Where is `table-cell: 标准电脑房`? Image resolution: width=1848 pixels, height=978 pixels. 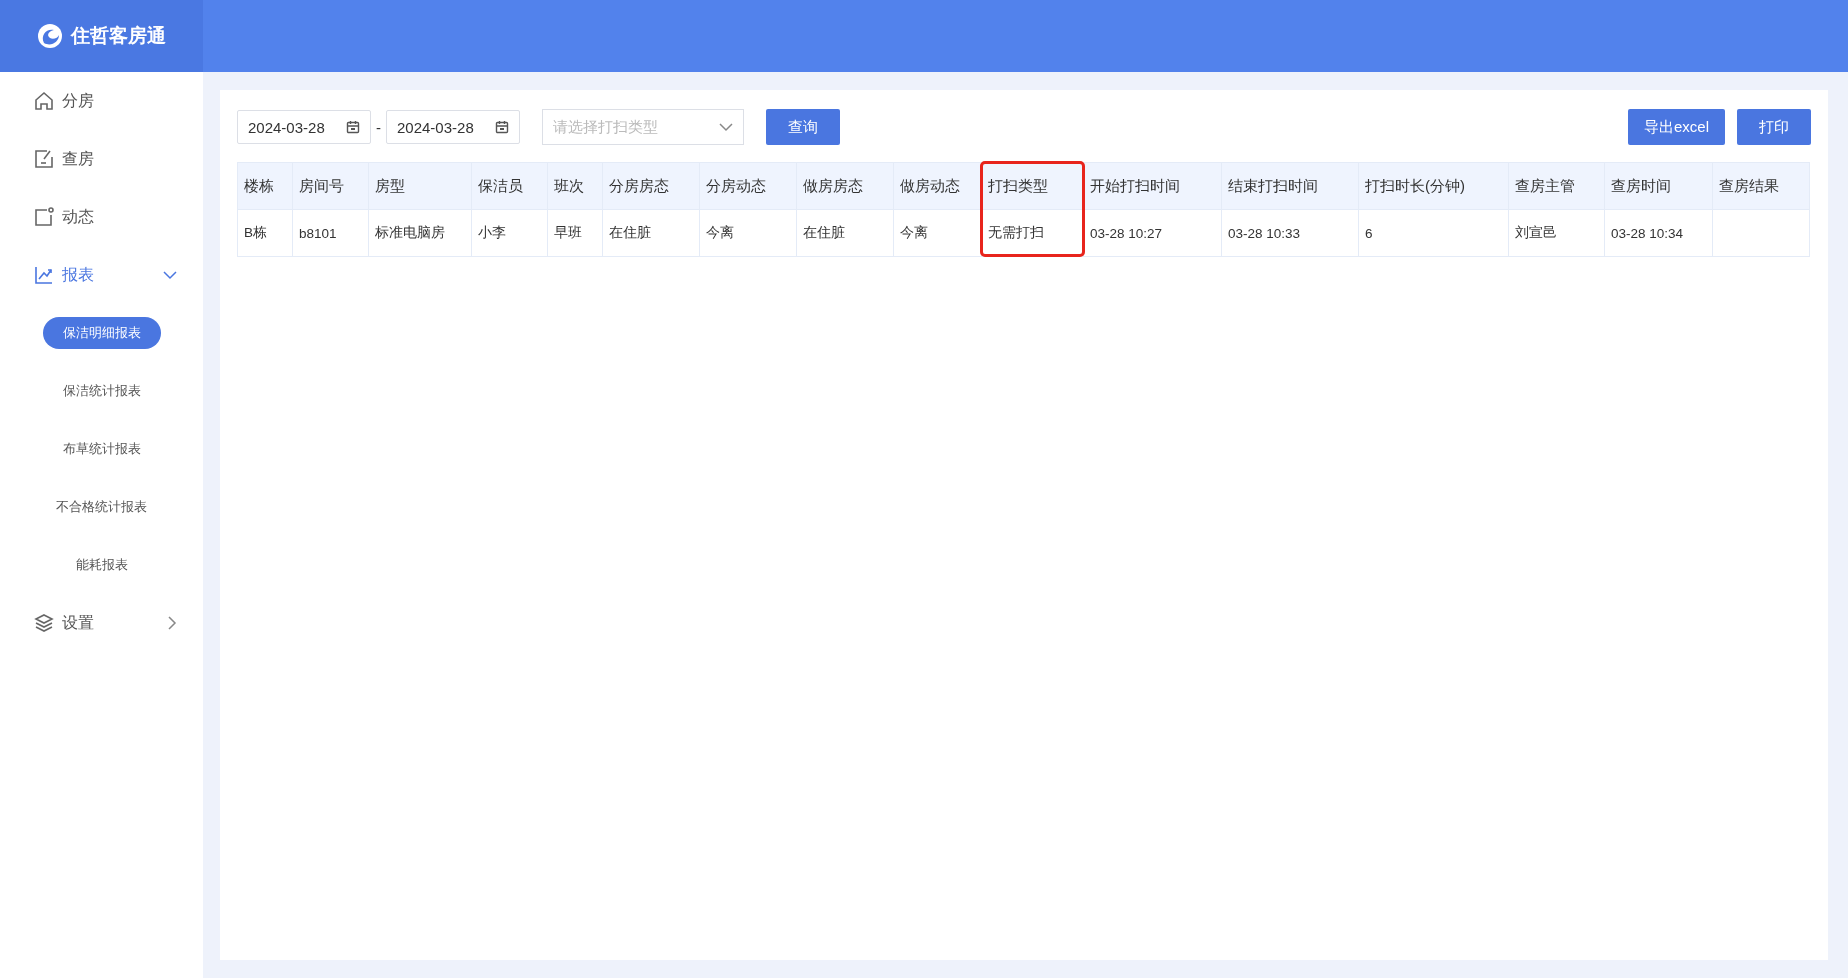 table-cell: 标准电脑房 is located at coordinates (420, 233).